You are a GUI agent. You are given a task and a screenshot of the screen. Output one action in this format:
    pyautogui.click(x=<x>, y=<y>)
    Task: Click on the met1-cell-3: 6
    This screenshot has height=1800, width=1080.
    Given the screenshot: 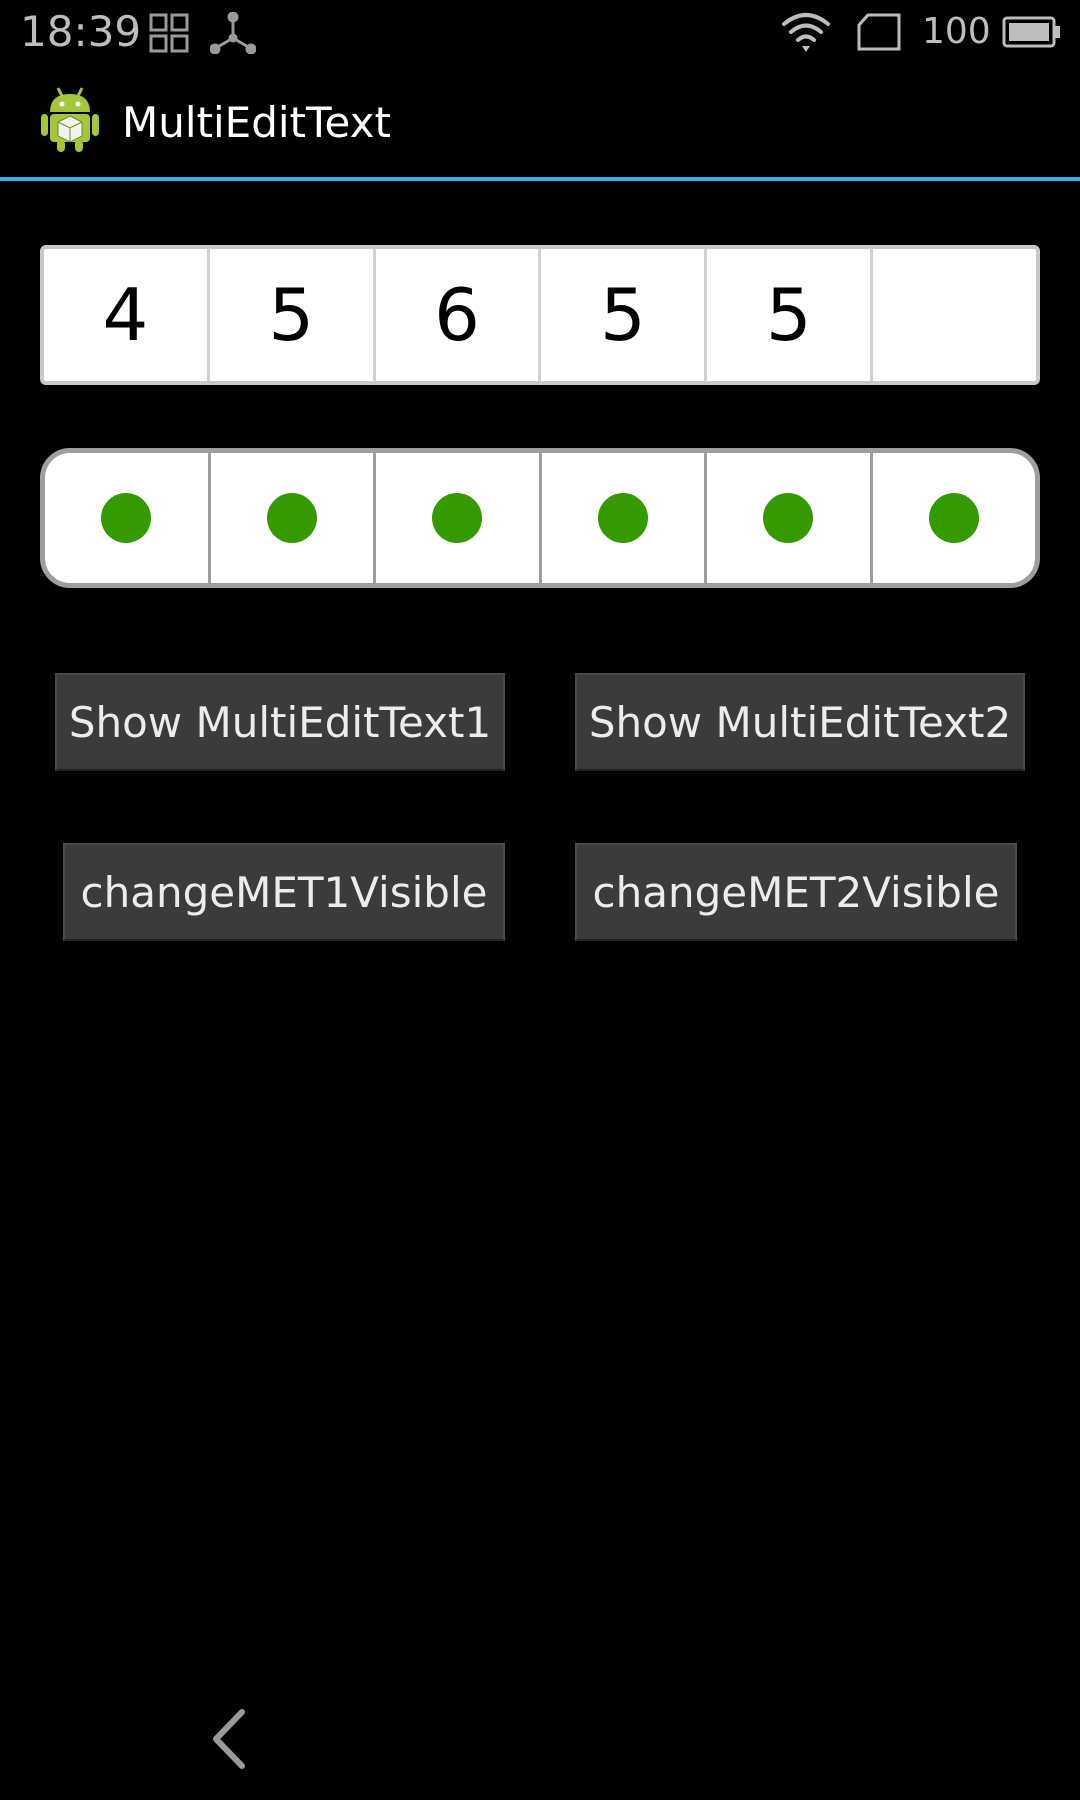 What is the action you would take?
    pyautogui.click(x=455, y=315)
    